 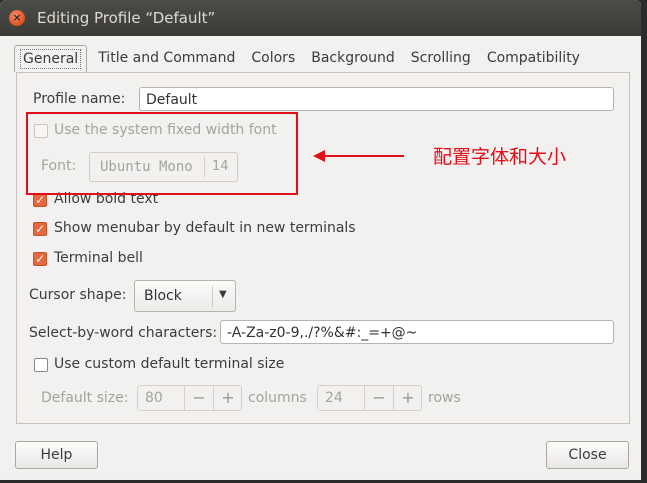 What do you see at coordinates (169, 364) in the screenshot?
I see `custom-size-label: Use custom default terminal size` at bounding box center [169, 364].